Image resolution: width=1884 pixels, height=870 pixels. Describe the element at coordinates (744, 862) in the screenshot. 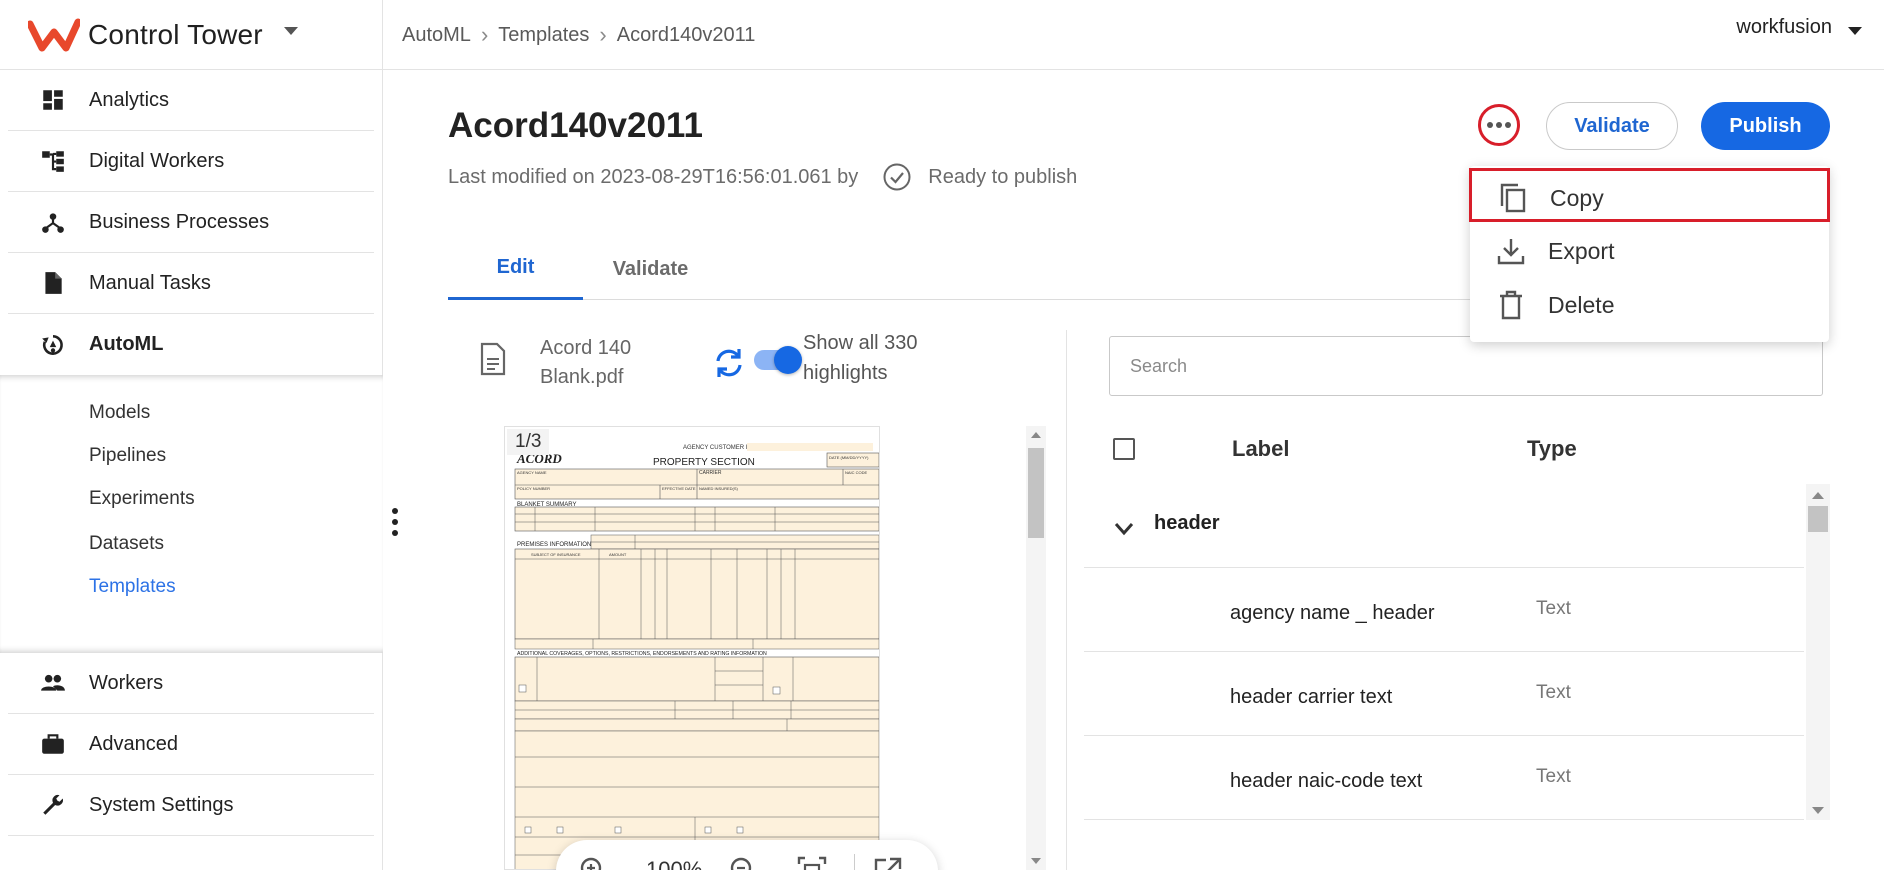

I see `zoom-out-icon` at that location.